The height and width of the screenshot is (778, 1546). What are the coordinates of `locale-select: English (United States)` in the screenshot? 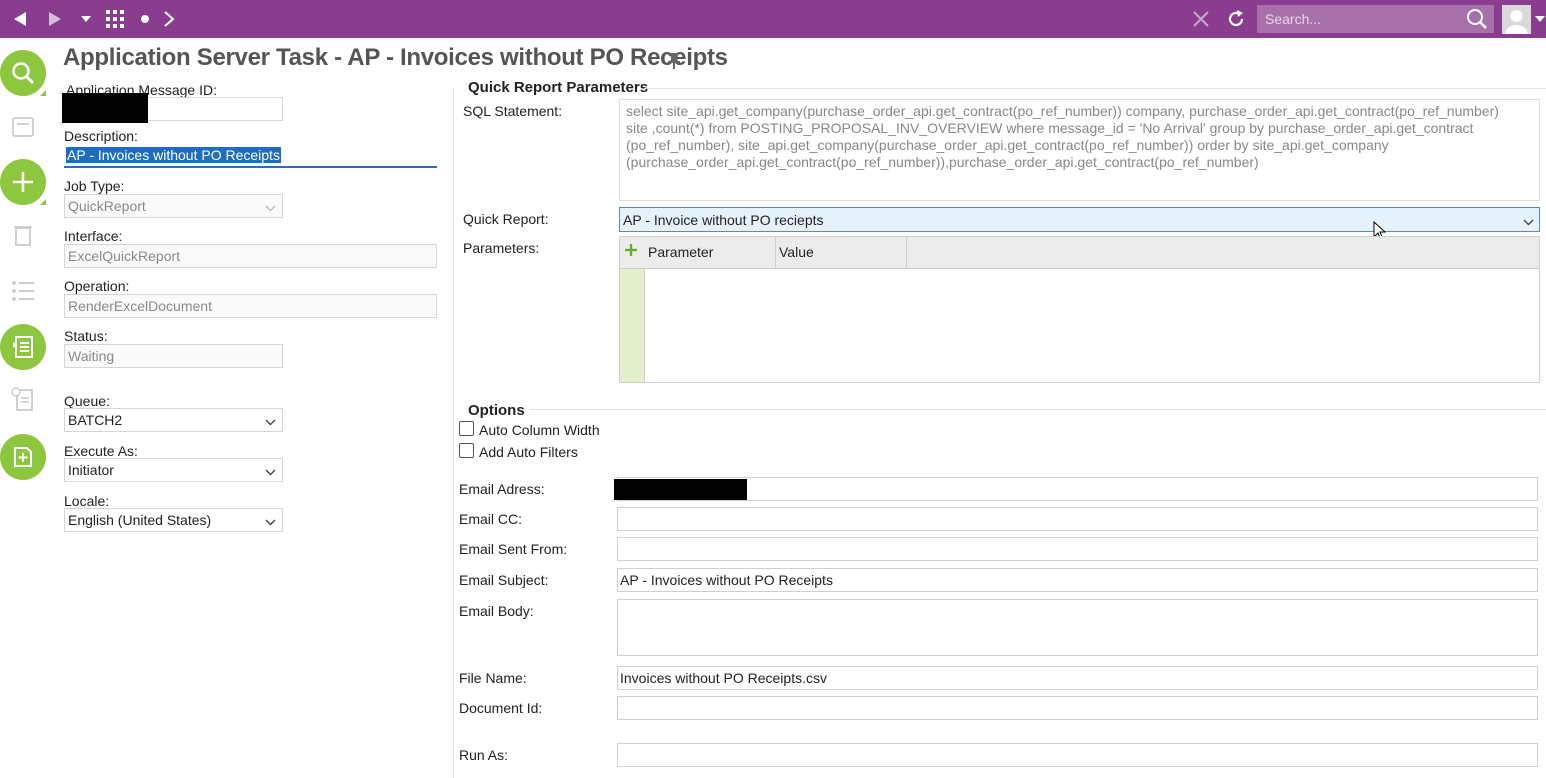 It's located at (173, 520).